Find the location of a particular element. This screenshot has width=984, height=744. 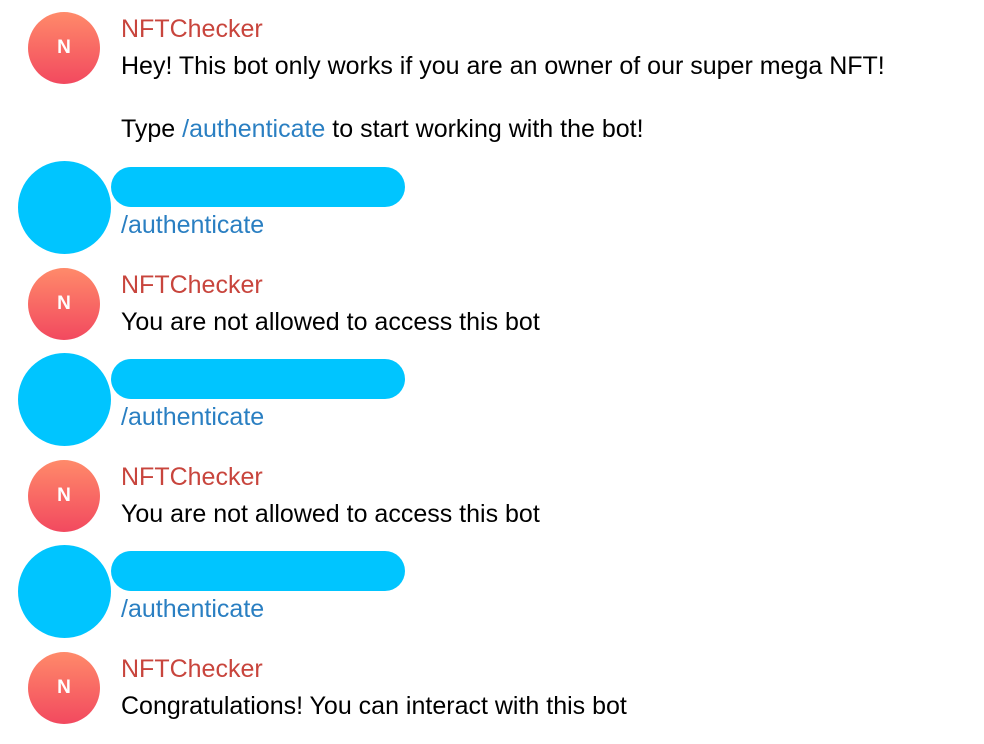

message-text-suffix: to start working with the bot! is located at coordinates (484, 129).